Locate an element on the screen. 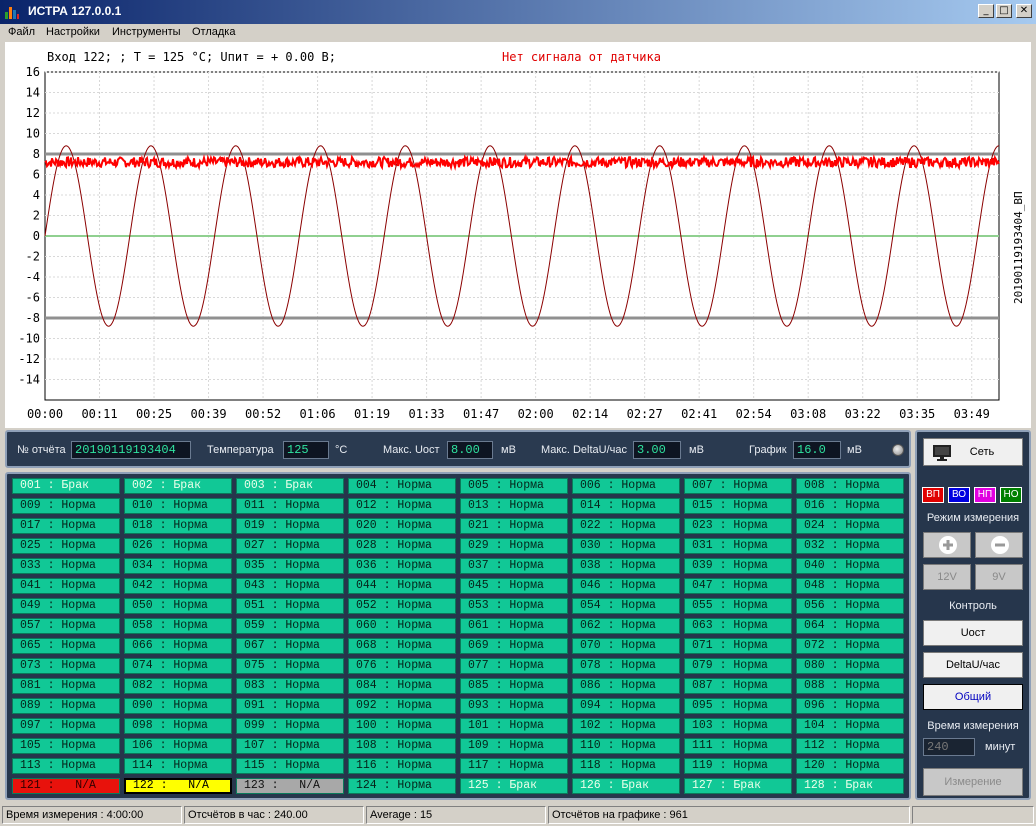  channel-cell: 002 : Брак is located at coordinates (178, 486).